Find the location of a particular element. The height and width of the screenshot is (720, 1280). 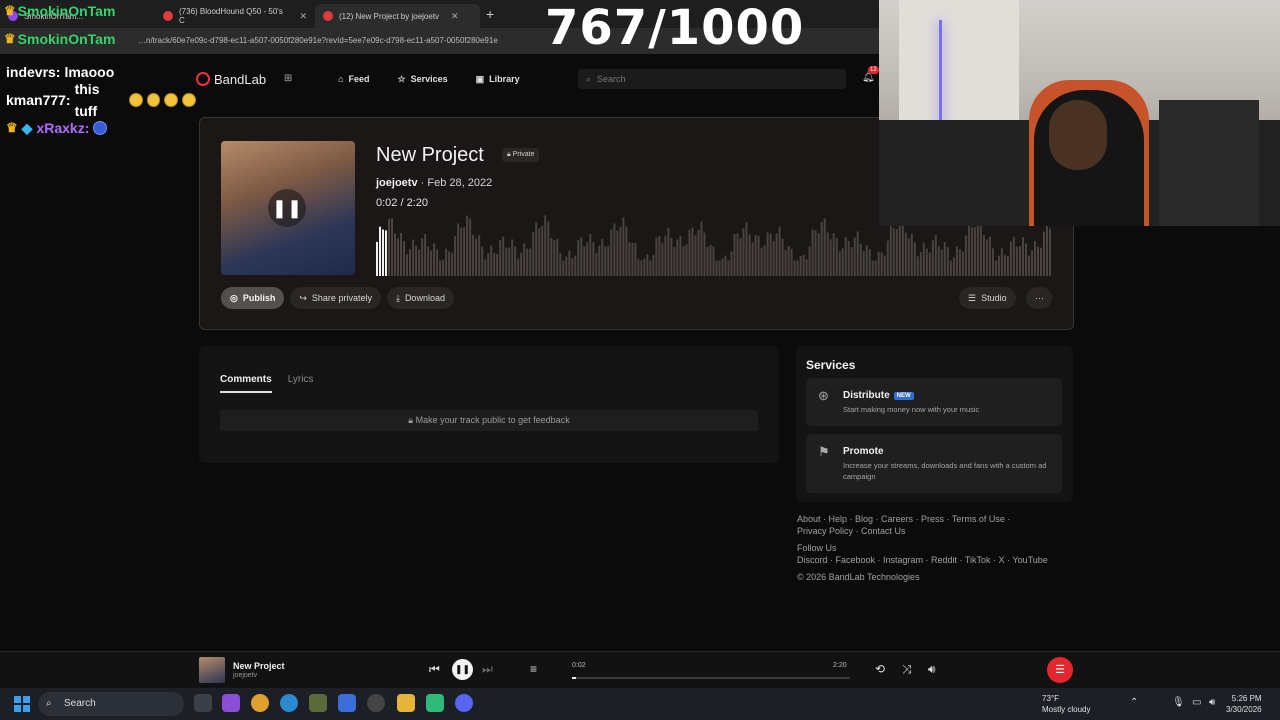

new-tab-button: + is located at coordinates (490, 14).